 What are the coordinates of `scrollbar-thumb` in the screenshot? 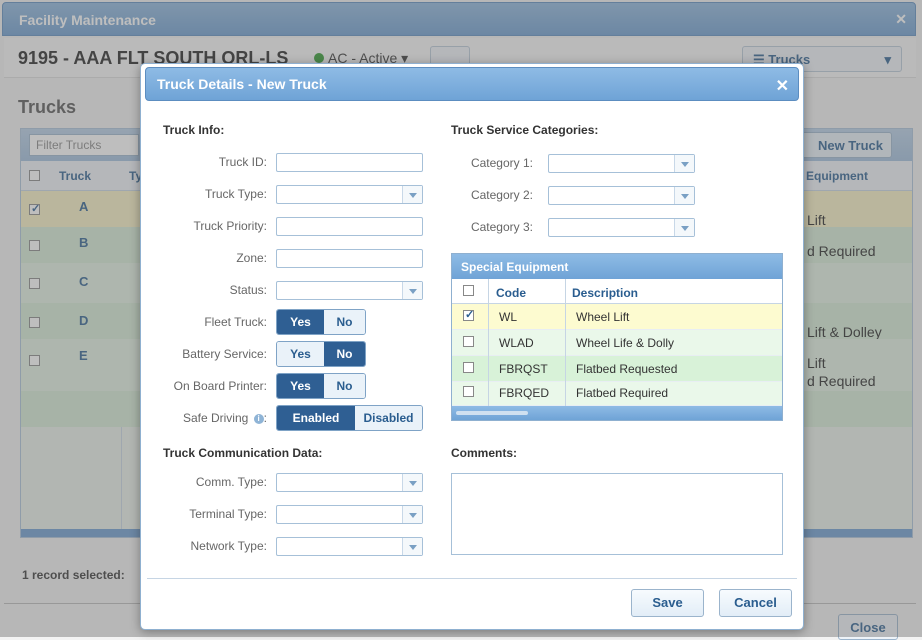 It's located at (492, 413).